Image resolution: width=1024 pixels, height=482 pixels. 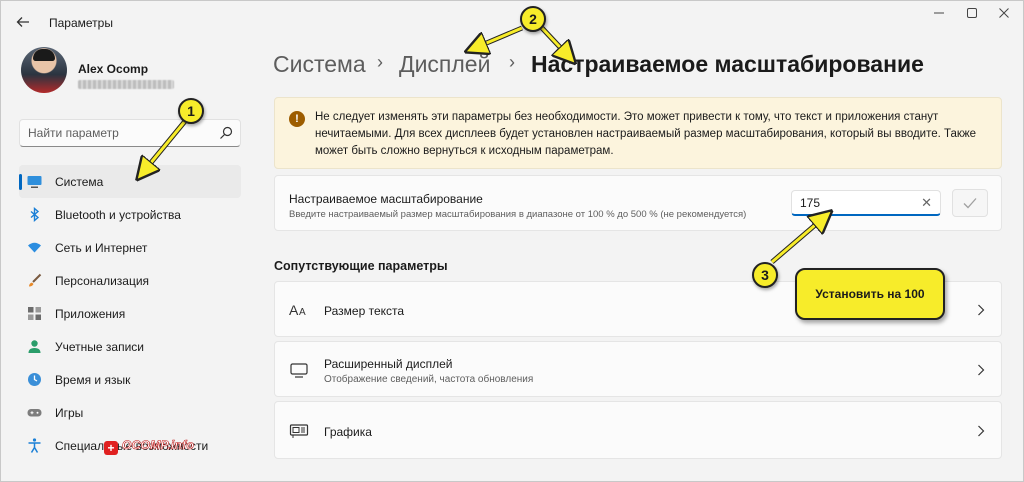 What do you see at coordinates (361, 266) in the screenshot?
I see `related-settings-title: Сопутствующие параметры` at bounding box center [361, 266].